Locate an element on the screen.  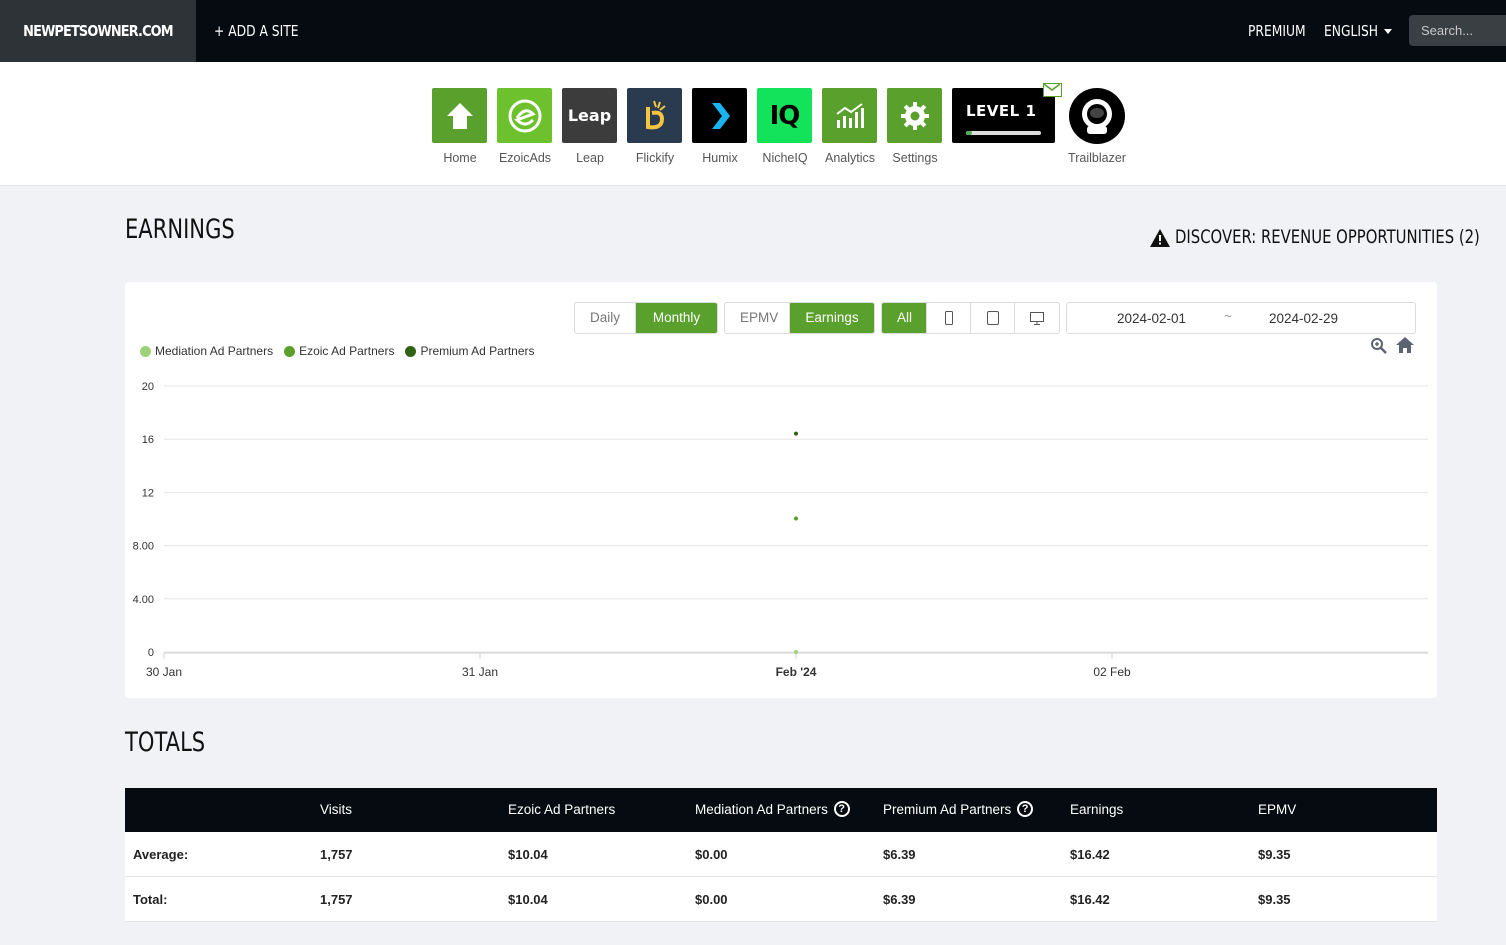
y-tick-label: 8.00 is located at coordinates (143, 547).